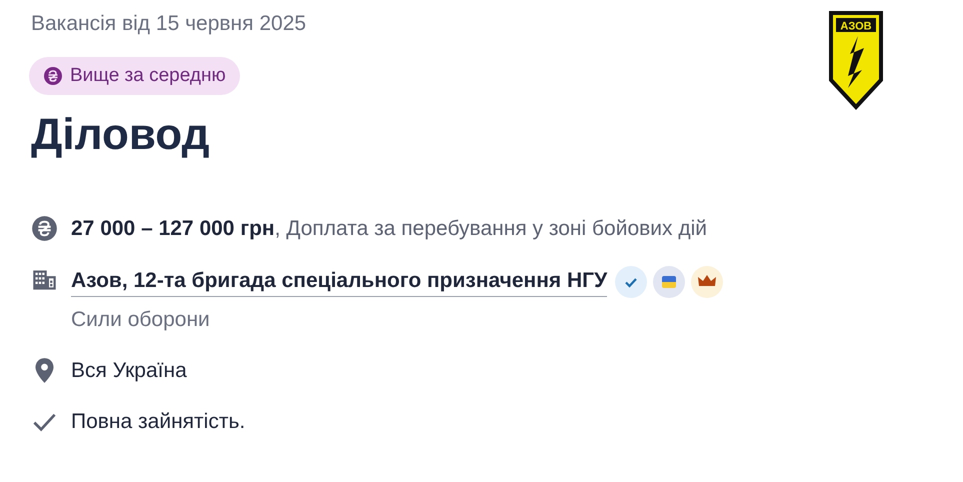 Image resolution: width=963 pixels, height=482 pixels. I want to click on employment-text: Повна зайнятість., so click(158, 422).